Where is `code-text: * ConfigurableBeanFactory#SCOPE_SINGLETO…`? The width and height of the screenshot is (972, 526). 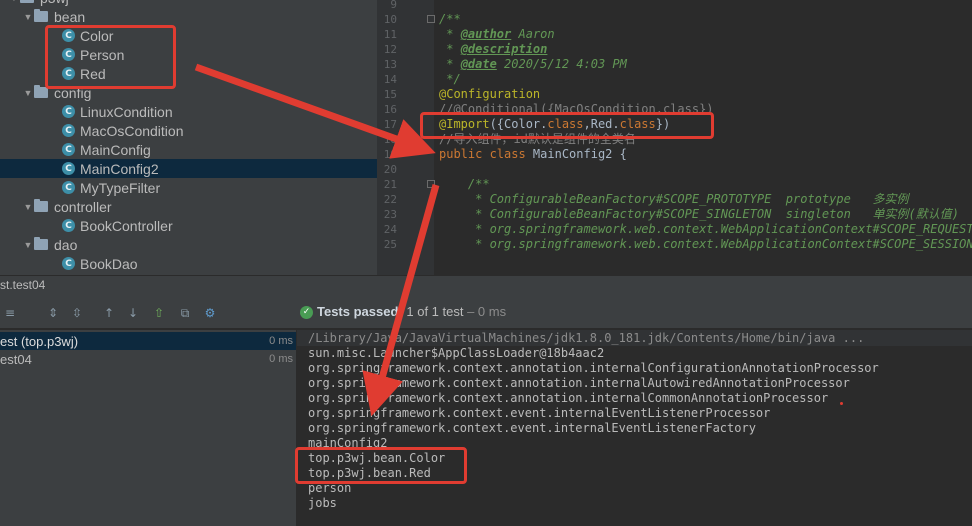
code-text: * ConfigurableBeanFactory#SCOPE_SINGLETO… is located at coordinates (699, 214).